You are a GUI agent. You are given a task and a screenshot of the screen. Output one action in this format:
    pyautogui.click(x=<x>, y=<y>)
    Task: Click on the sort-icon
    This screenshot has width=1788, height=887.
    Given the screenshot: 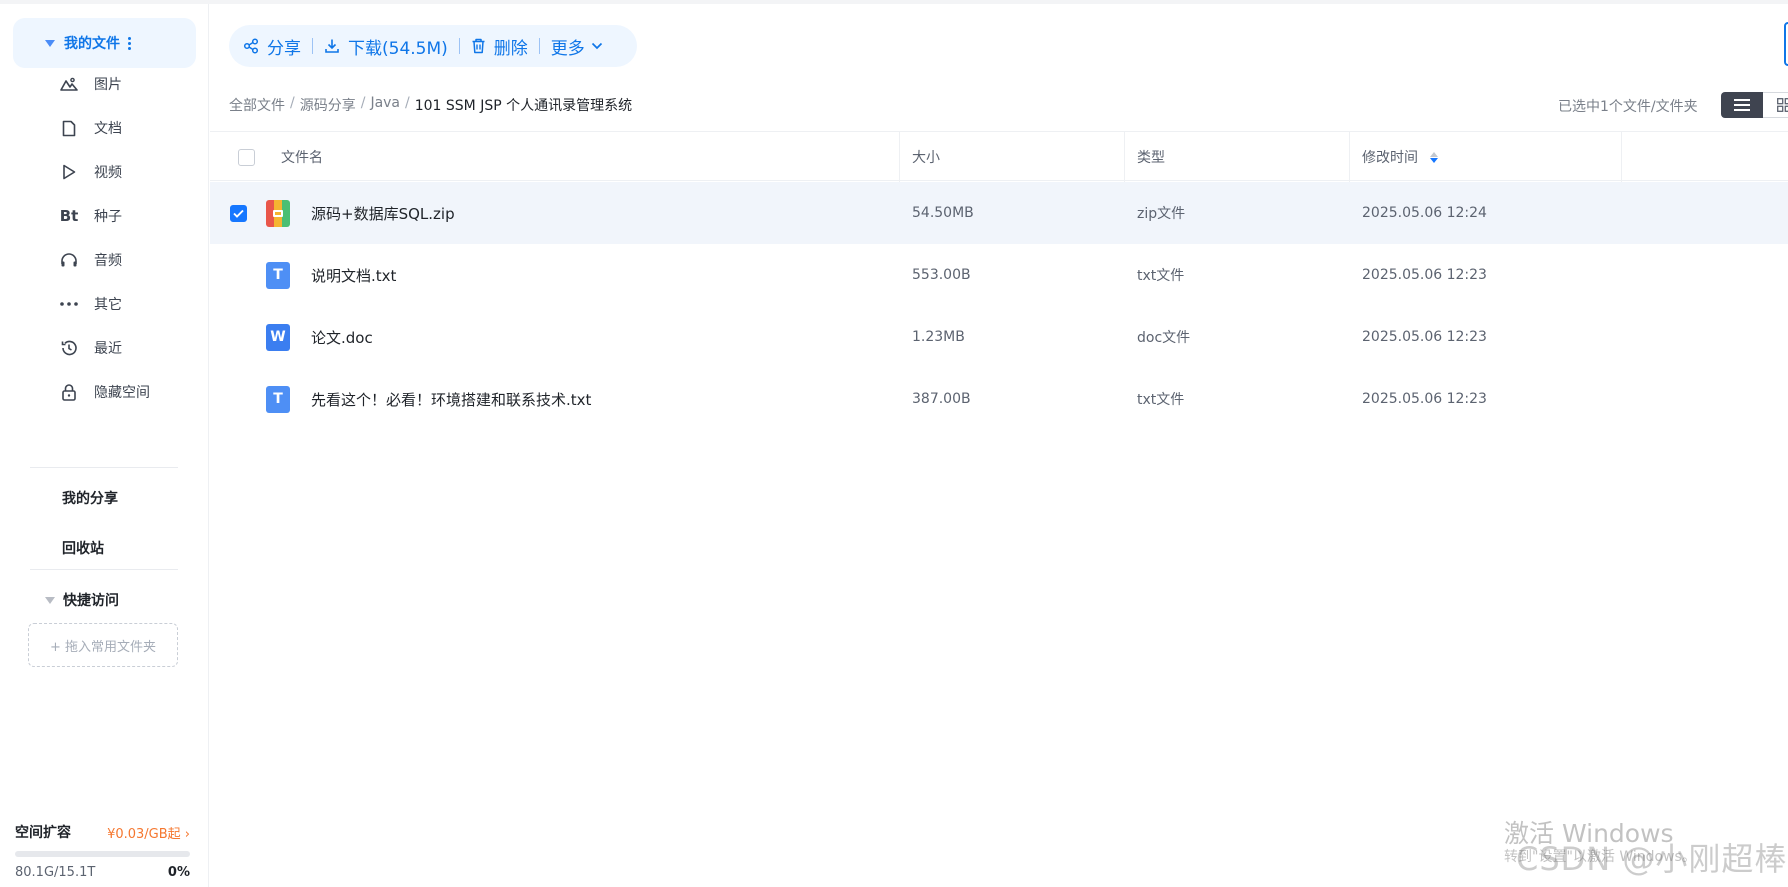 What is the action you would take?
    pyautogui.click(x=1434, y=157)
    